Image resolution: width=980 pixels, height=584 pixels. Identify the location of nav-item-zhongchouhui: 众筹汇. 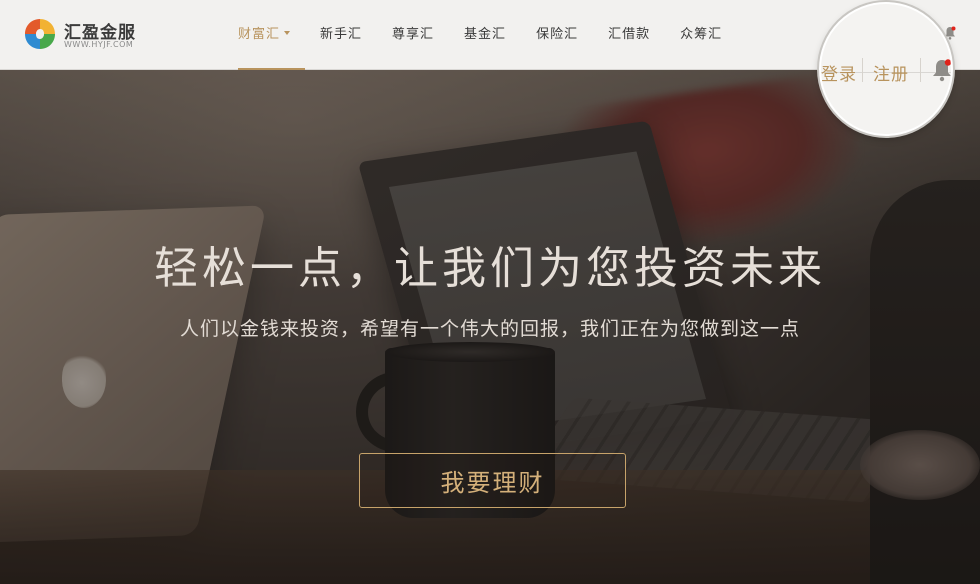
(701, 35).